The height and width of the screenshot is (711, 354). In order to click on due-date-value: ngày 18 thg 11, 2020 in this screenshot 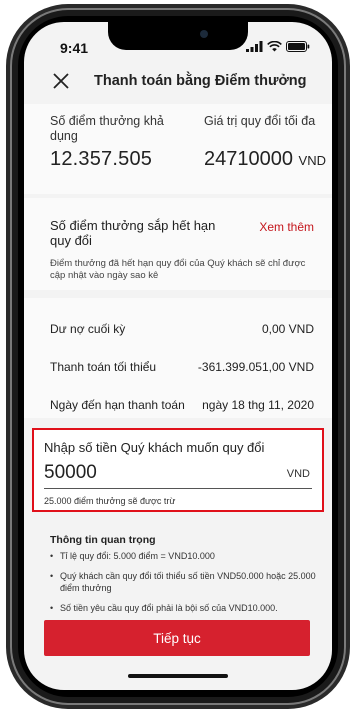, I will do `click(258, 405)`.